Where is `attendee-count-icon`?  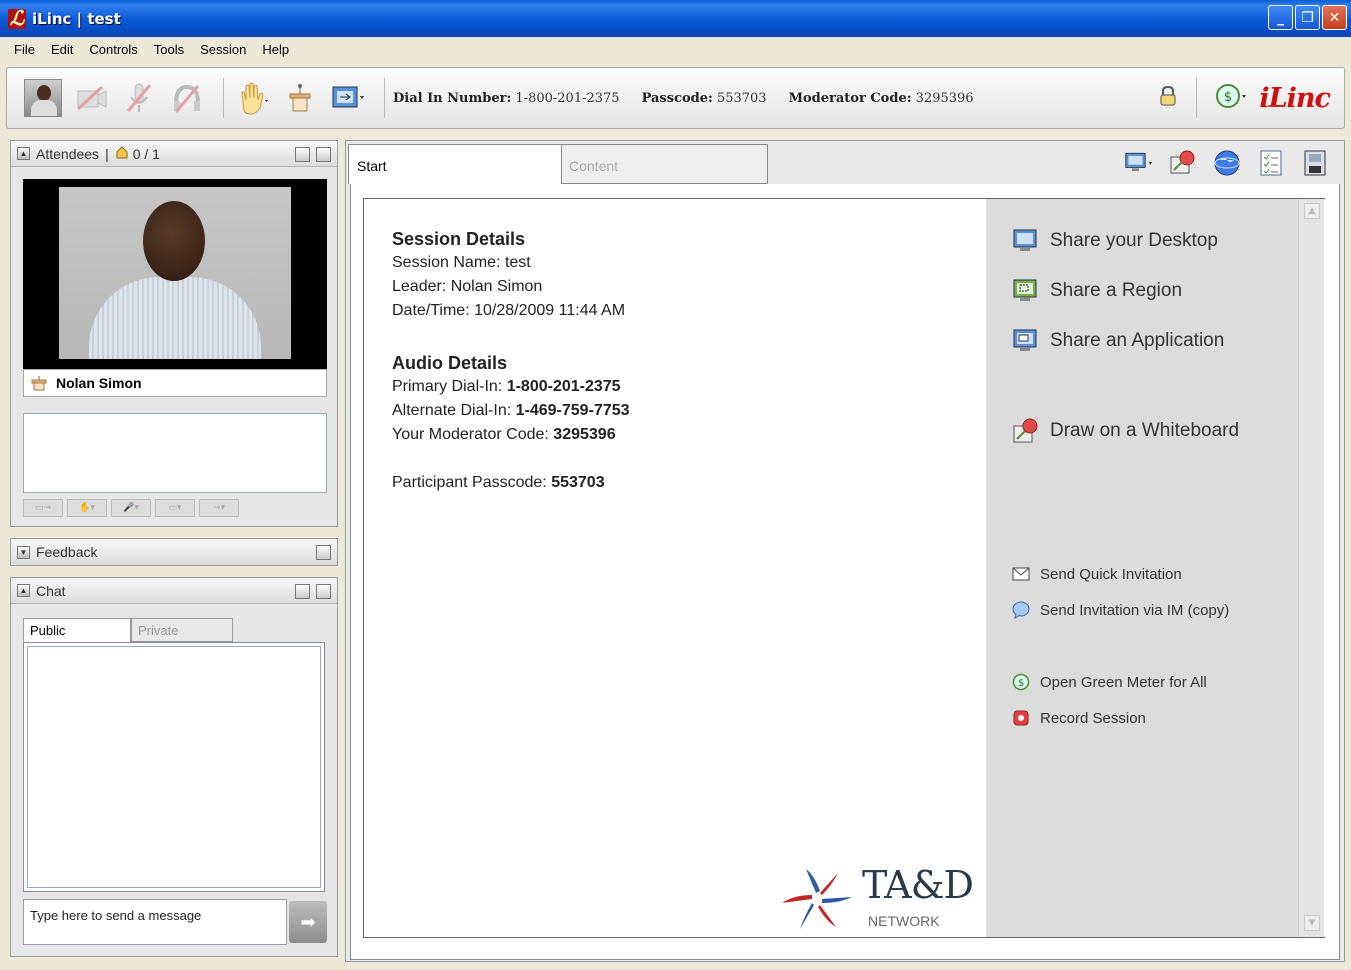 attendee-count-icon is located at coordinates (122, 153).